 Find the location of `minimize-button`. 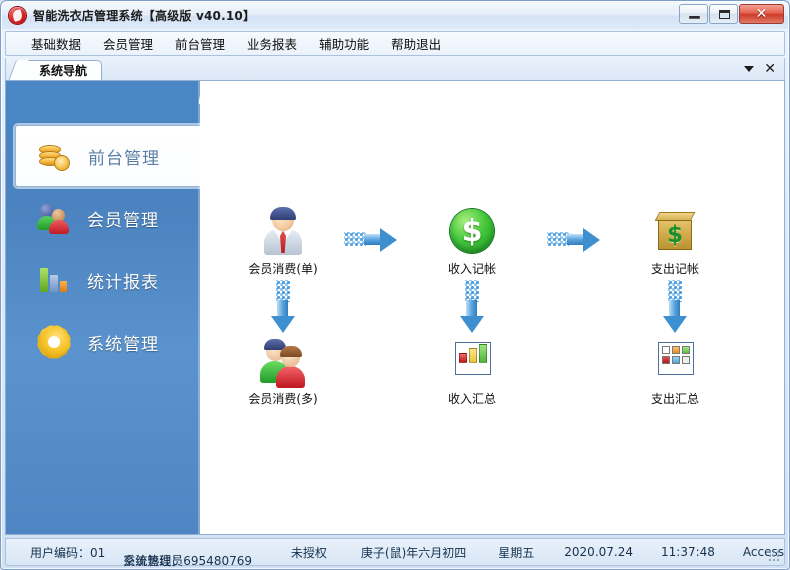

minimize-button is located at coordinates (693, 14).